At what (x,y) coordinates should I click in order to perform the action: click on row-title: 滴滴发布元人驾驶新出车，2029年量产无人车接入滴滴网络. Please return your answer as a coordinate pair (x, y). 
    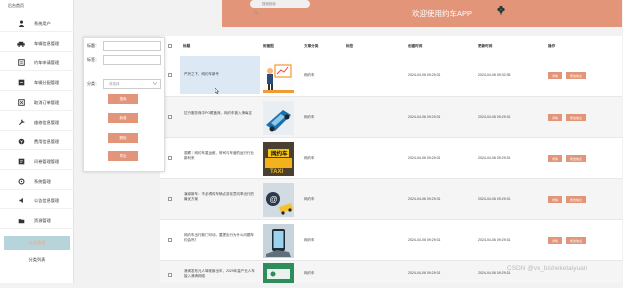
    Looking at the image, I should click on (219, 273).